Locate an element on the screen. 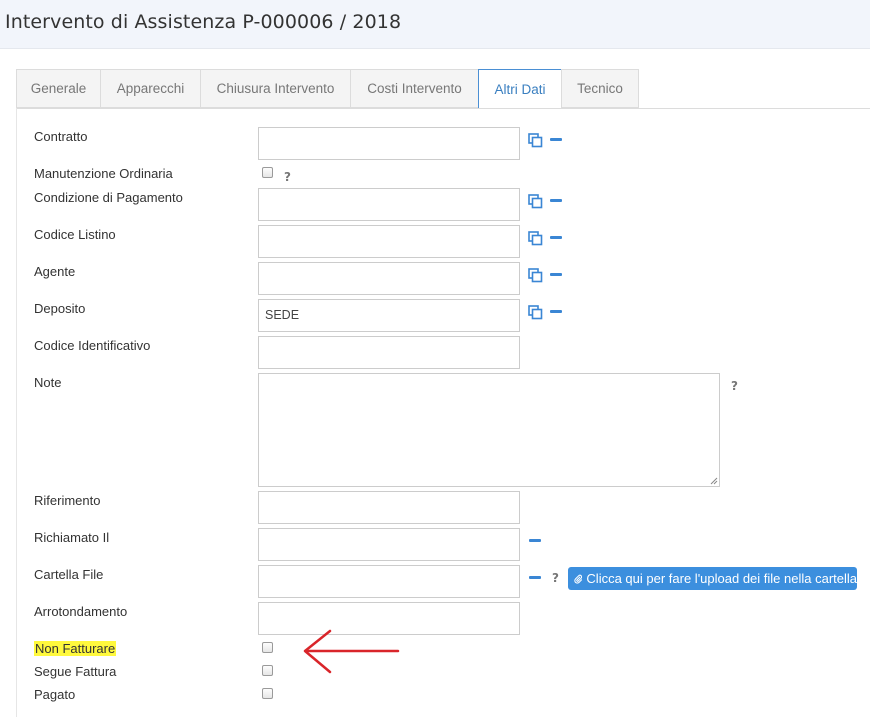 The height and width of the screenshot is (717, 870). non-fatturare-highlight: Non Fatturare is located at coordinates (75, 648).